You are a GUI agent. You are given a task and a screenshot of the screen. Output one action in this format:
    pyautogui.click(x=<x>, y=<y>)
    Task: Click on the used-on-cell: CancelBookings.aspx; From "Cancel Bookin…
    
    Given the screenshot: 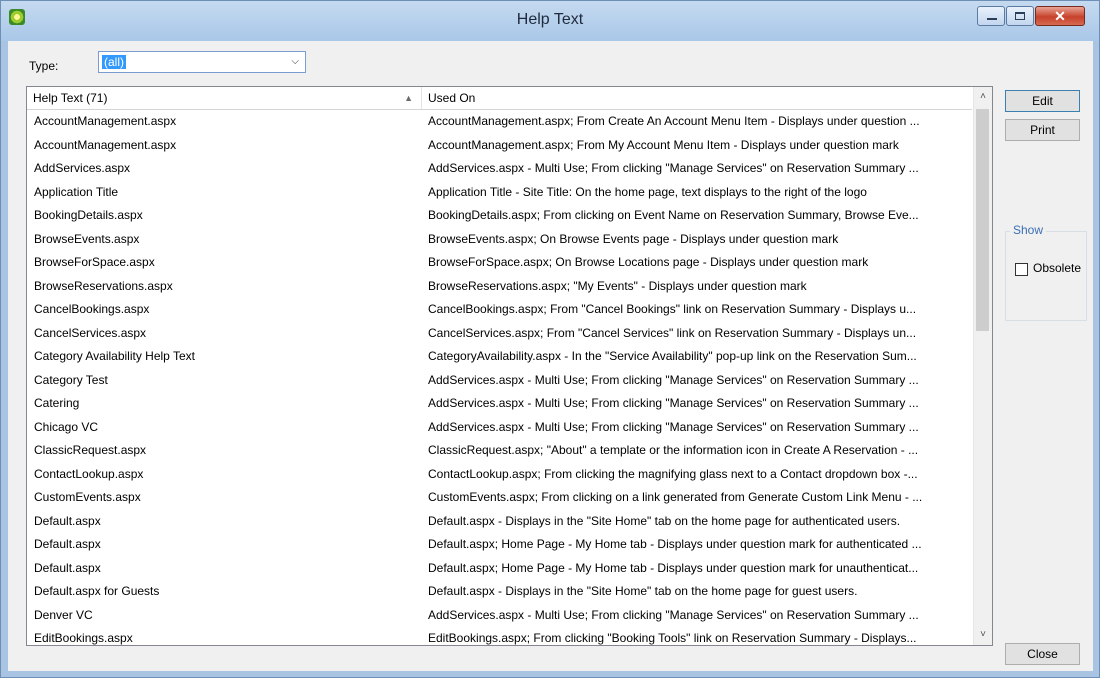 What is the action you would take?
    pyautogui.click(x=672, y=309)
    